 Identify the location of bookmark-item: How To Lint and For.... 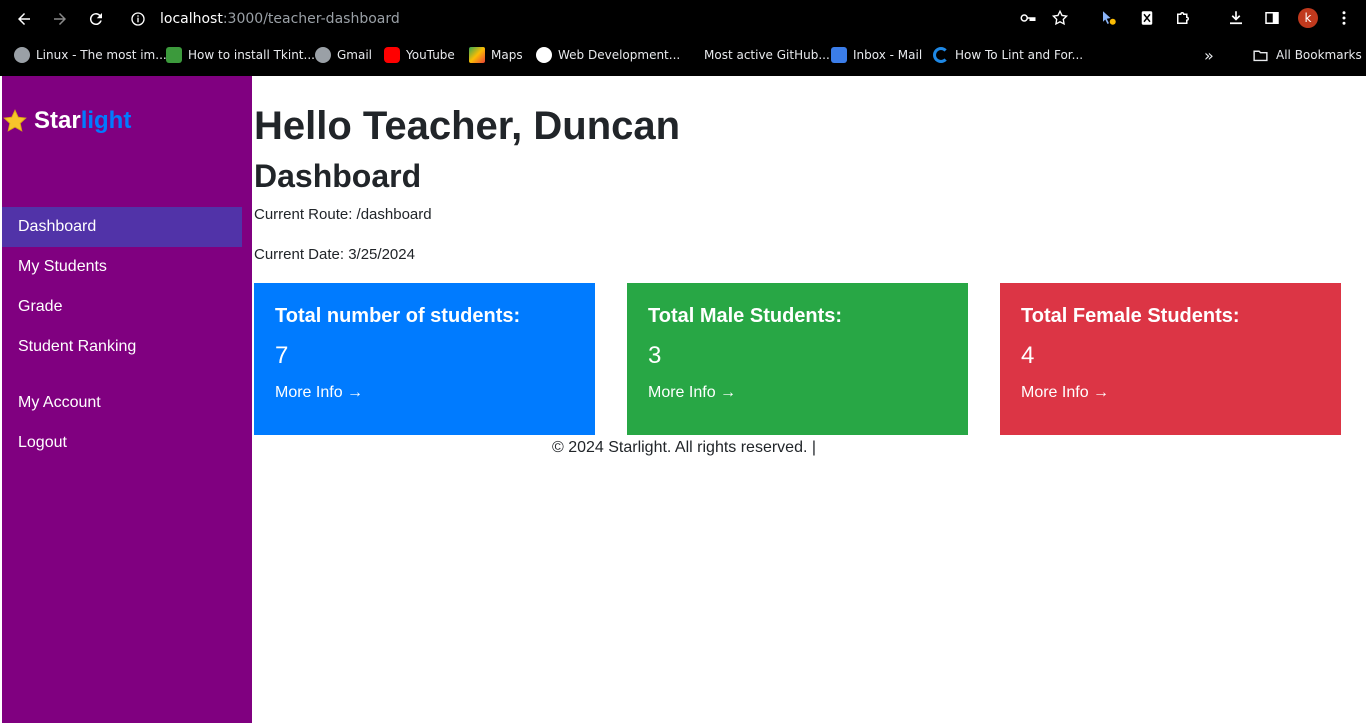
(1008, 55).